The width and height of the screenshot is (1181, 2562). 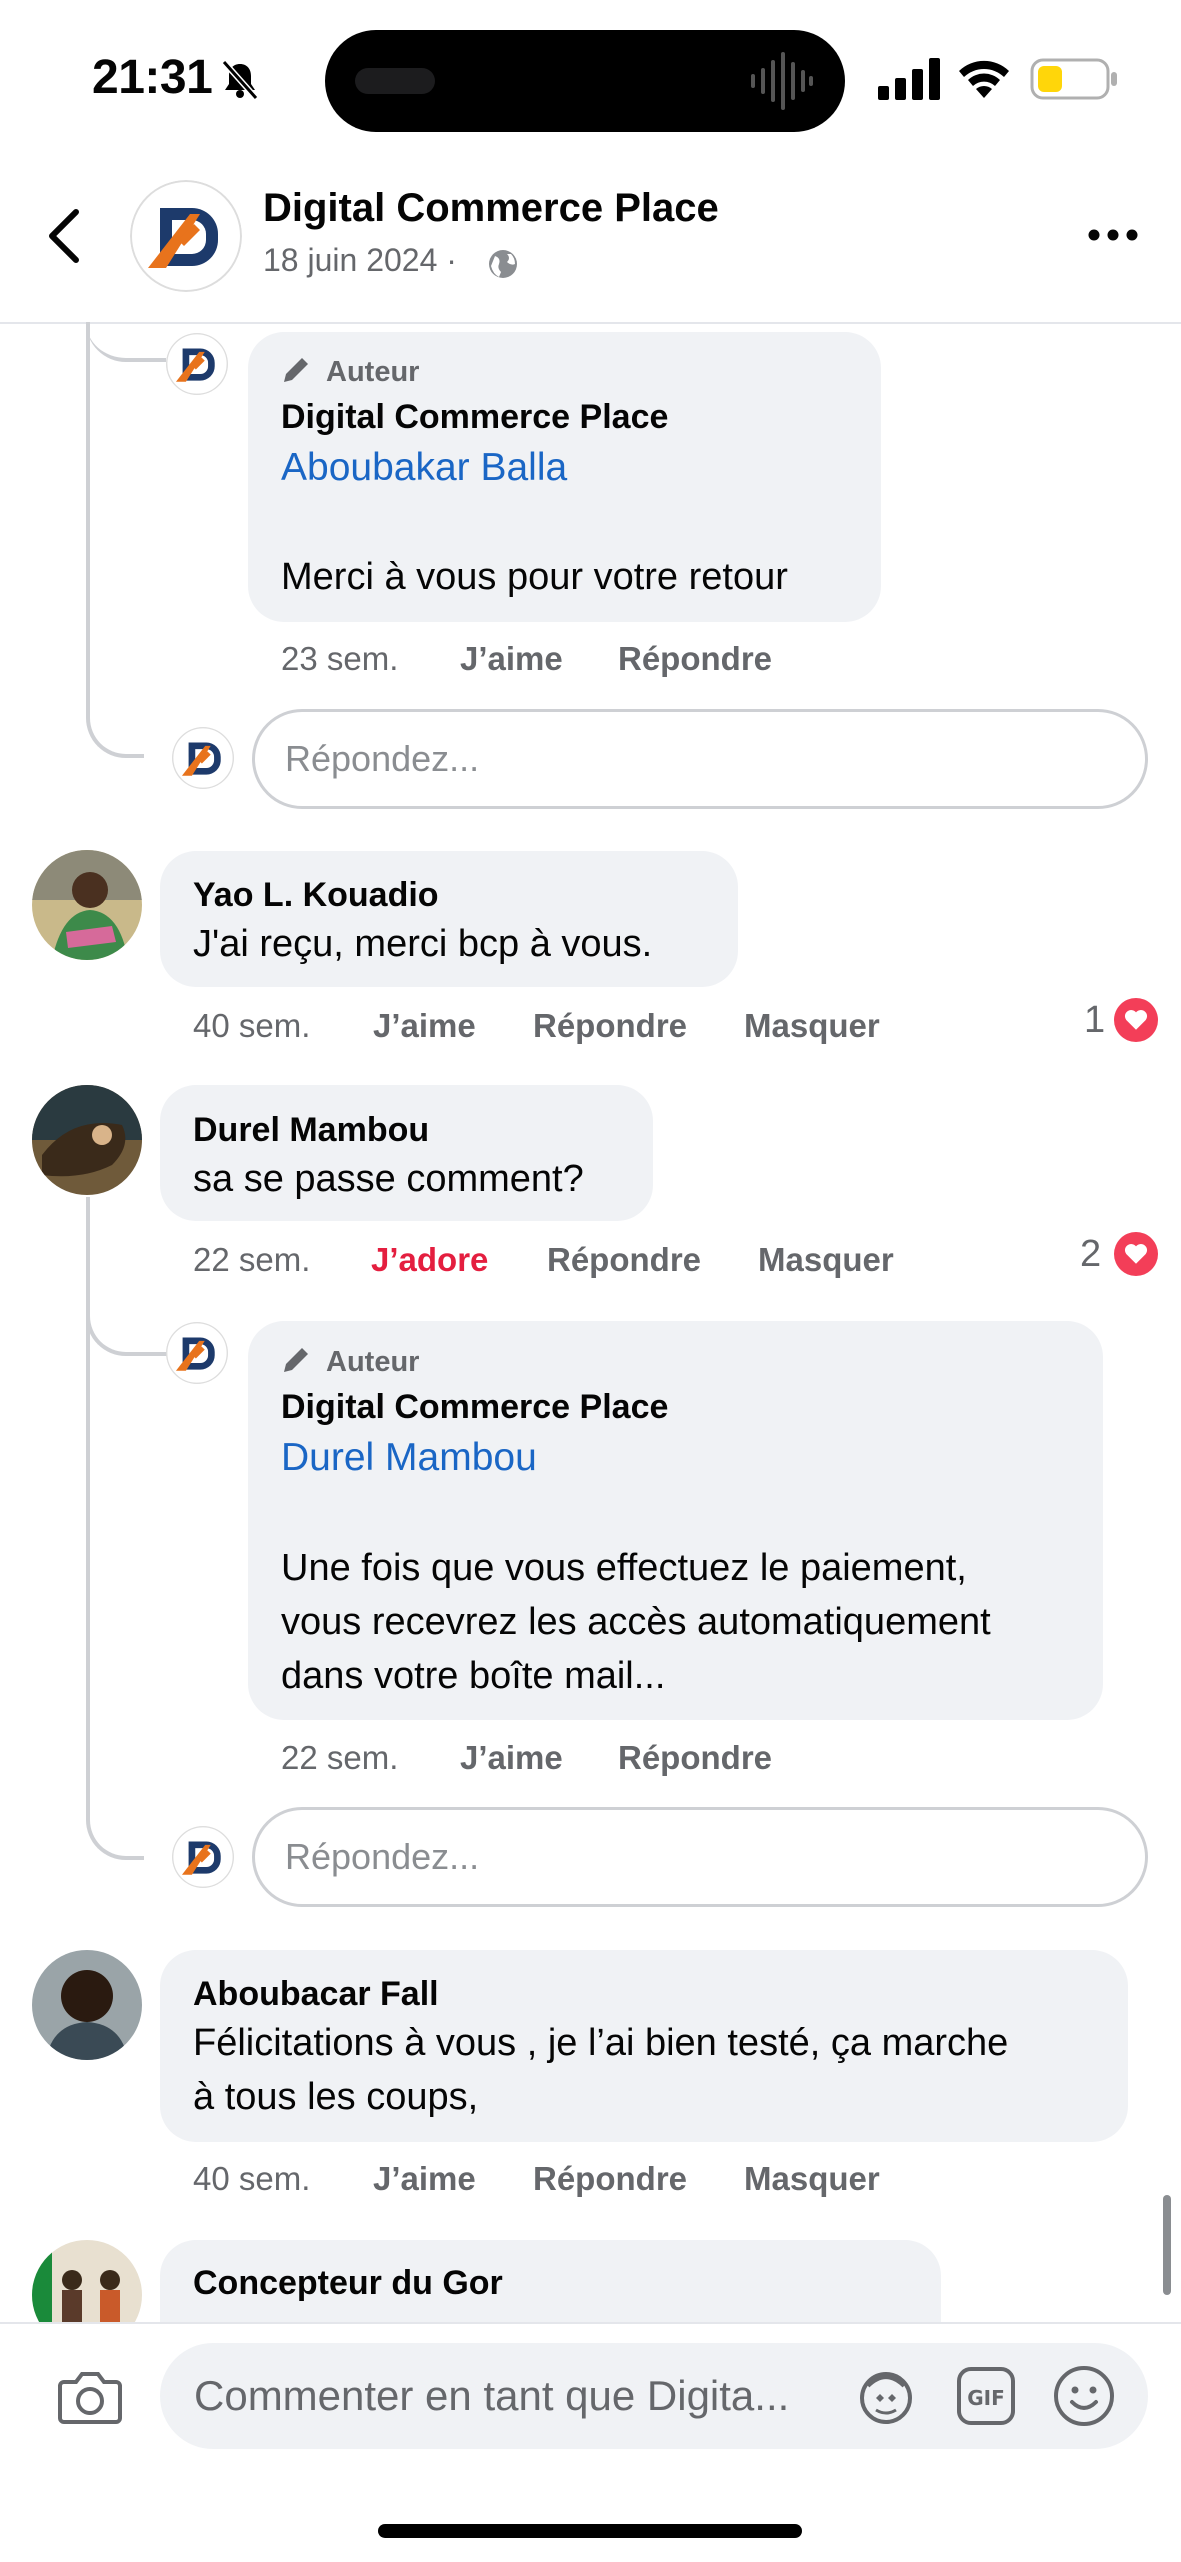 What do you see at coordinates (909, 79) in the screenshot?
I see `cellular-signal-icon` at bounding box center [909, 79].